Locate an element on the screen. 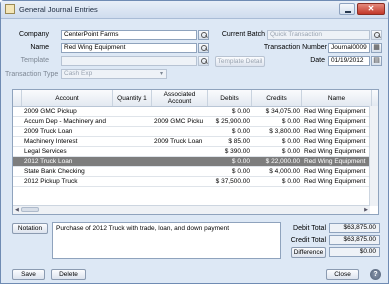  cell-credits: $ 22,000.00 is located at coordinates (277, 161).